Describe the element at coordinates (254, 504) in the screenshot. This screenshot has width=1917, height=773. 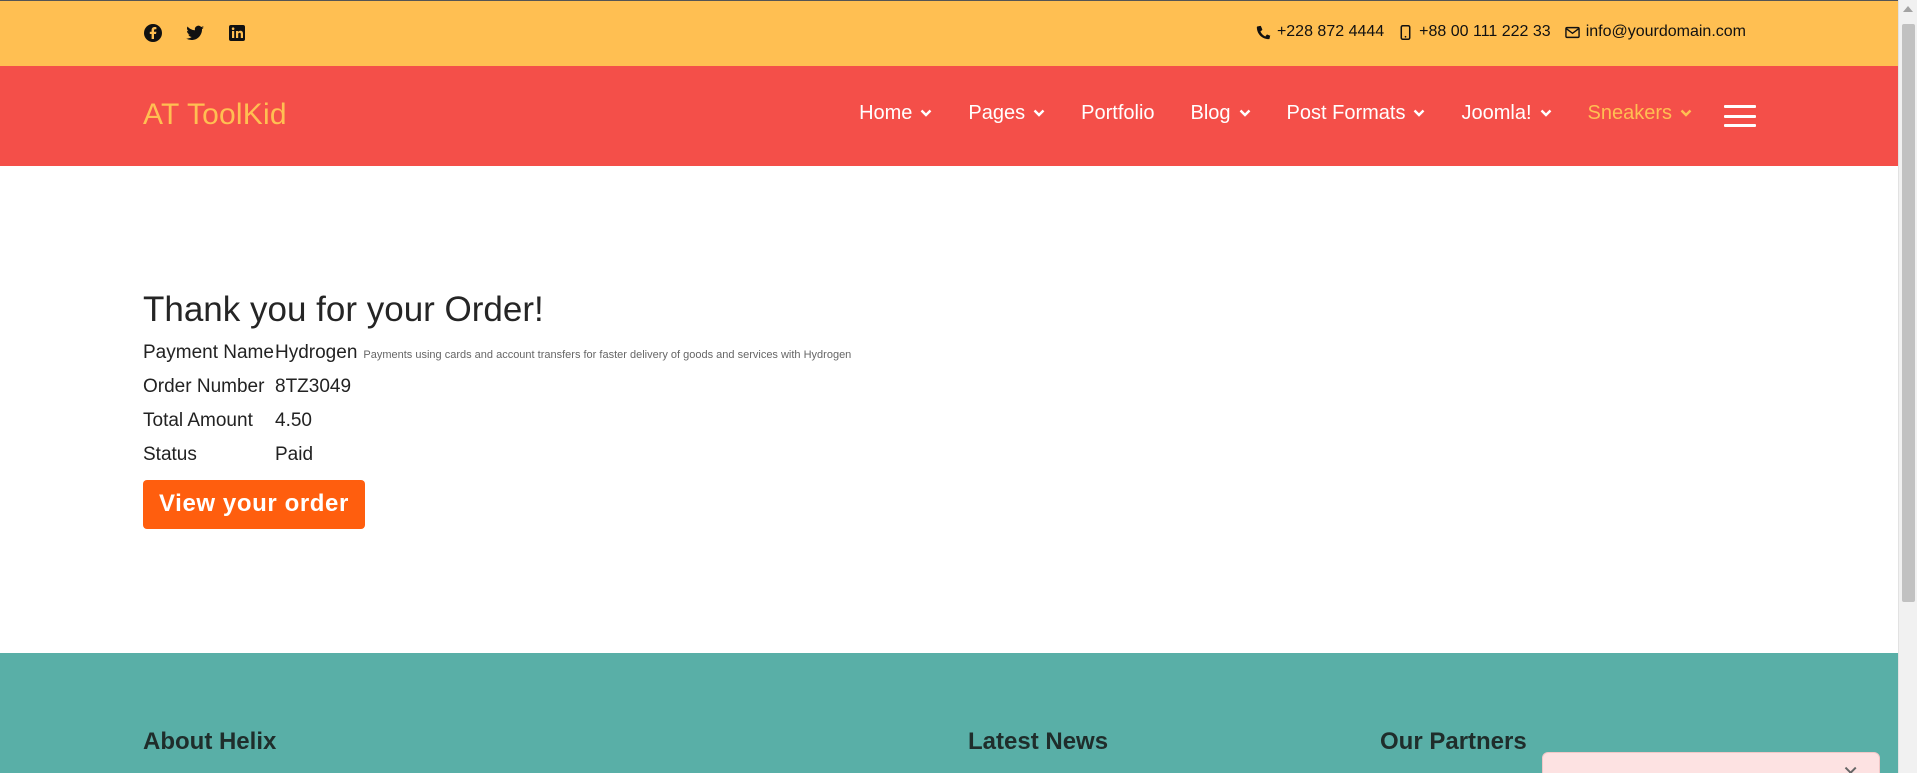
I see `view-order-button: View your order` at that location.